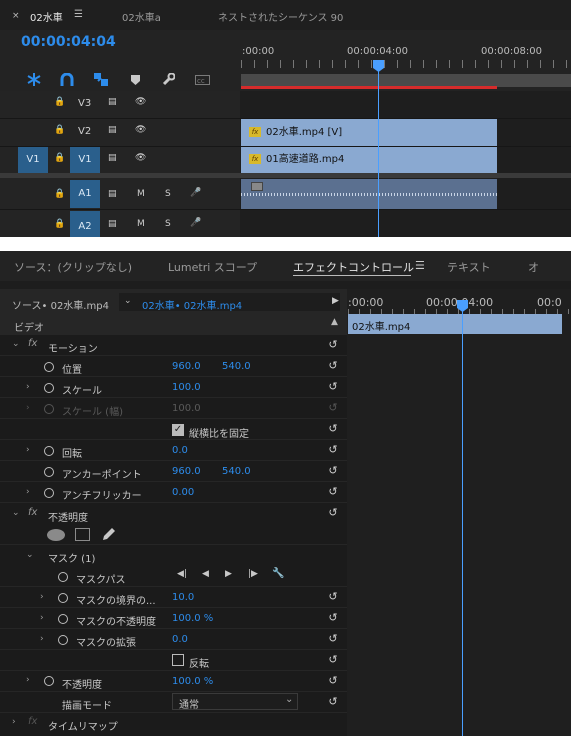  Describe the element at coordinates (334, 322) in the screenshot. I see `collapse-icon: ▲` at that location.